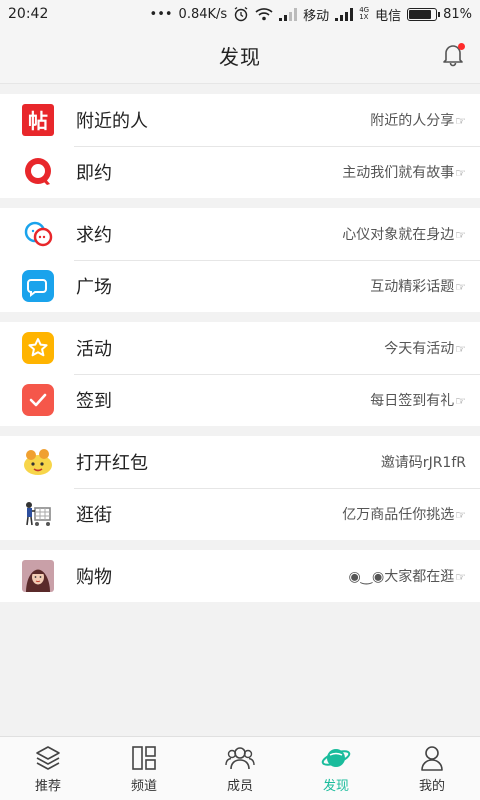  I want to click on row-hint: ◉‿◉大家都在逛☞, so click(407, 577).